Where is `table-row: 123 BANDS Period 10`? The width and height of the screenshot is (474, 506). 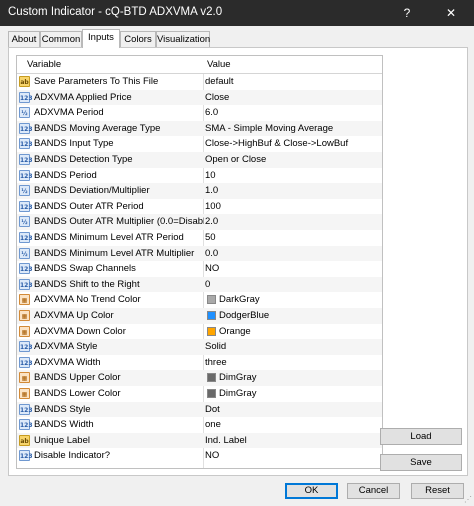
table-row: 123 BANDS Period 10 is located at coordinates (199, 176).